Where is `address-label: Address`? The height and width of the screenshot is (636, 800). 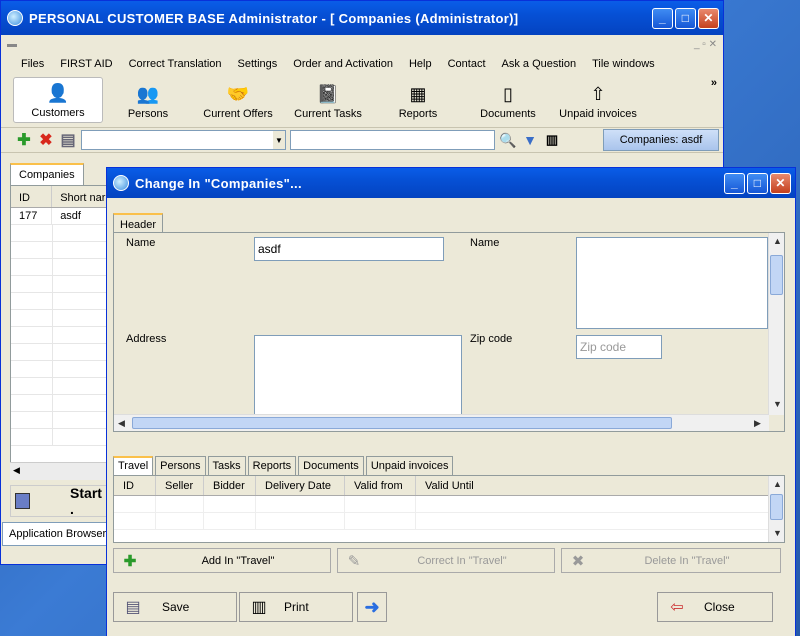 address-label: Address is located at coordinates (146, 339).